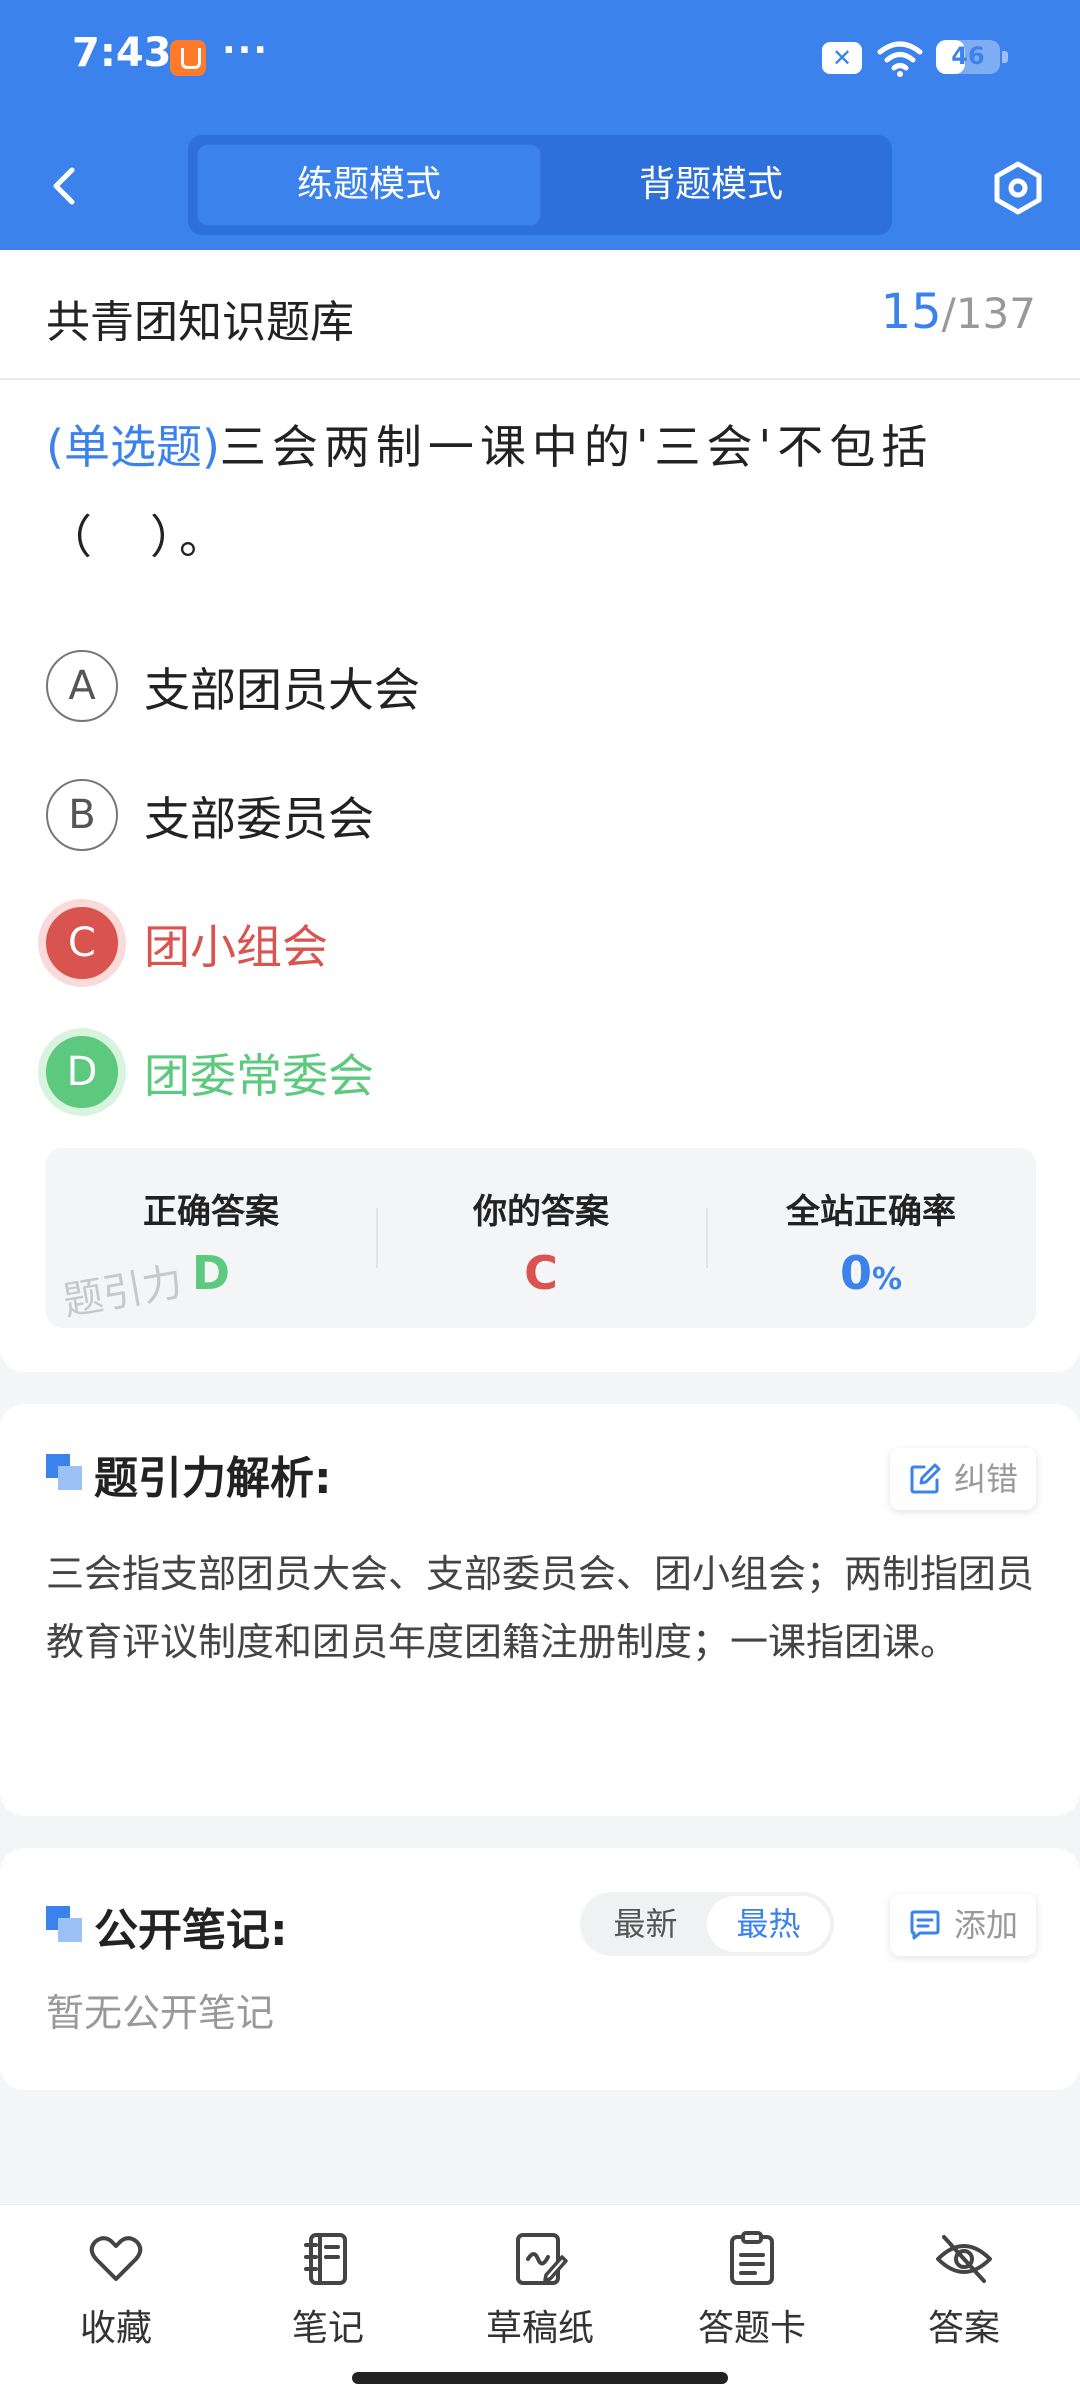 This screenshot has height=2400, width=1080. What do you see at coordinates (541, 1073) in the screenshot?
I see `option-d: D 团委常委会` at bounding box center [541, 1073].